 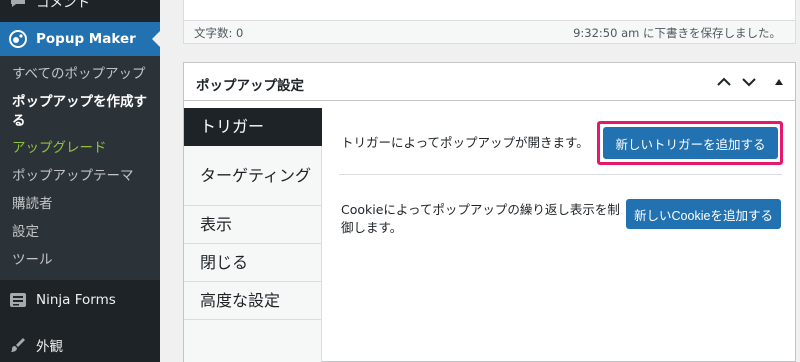 What do you see at coordinates (18, 300) in the screenshot?
I see `ninja-forms-icon` at bounding box center [18, 300].